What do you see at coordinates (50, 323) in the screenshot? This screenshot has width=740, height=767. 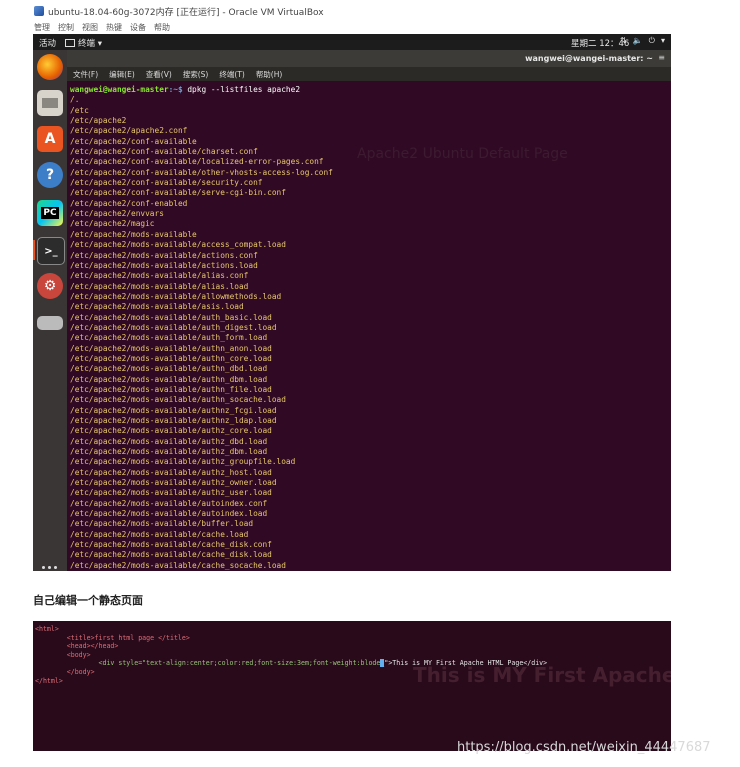 I see `keyboard-icon` at bounding box center [50, 323].